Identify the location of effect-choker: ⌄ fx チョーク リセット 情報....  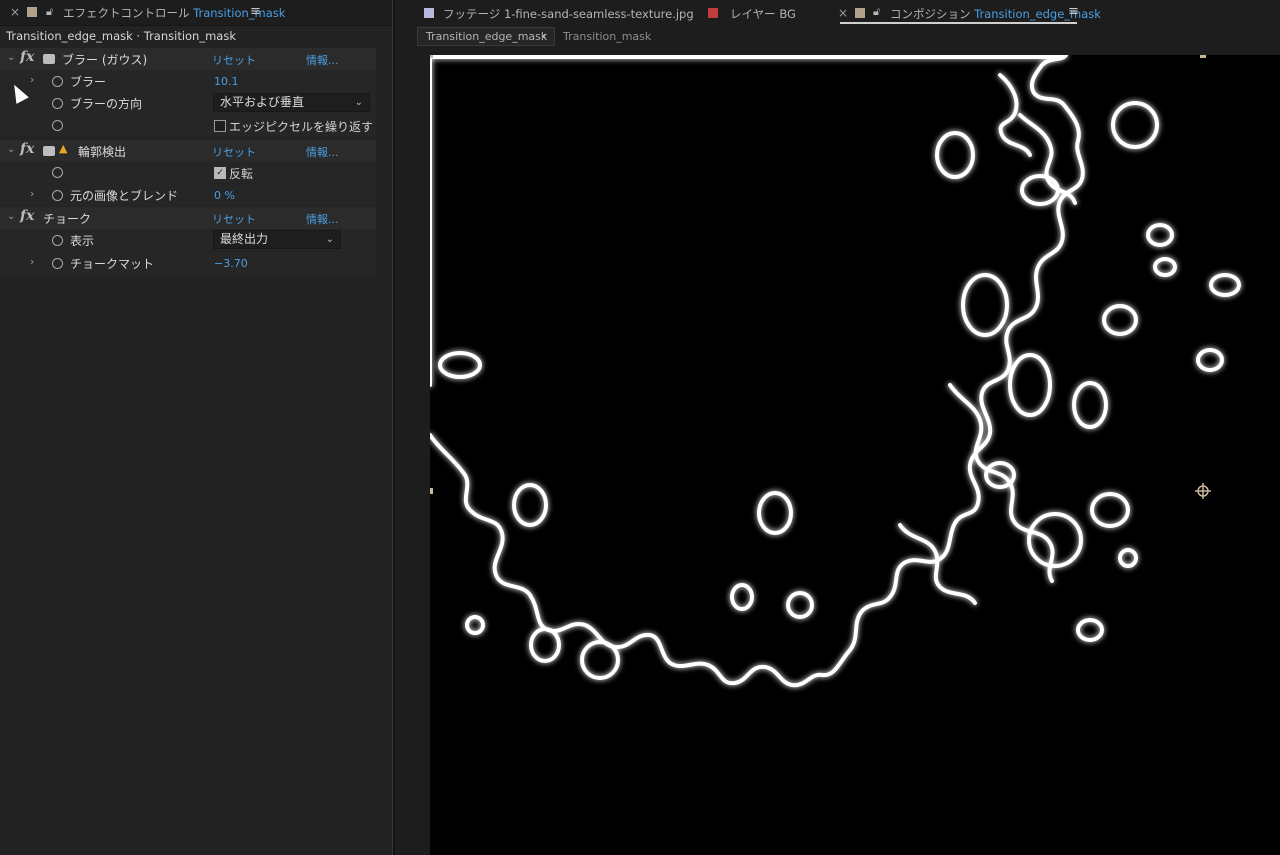
(188, 218).